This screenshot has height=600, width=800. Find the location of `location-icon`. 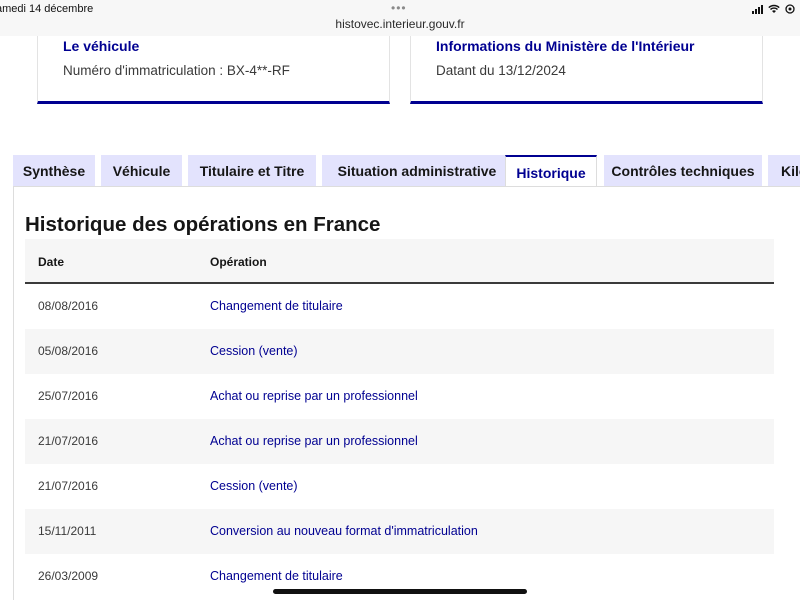

location-icon is located at coordinates (790, 9).